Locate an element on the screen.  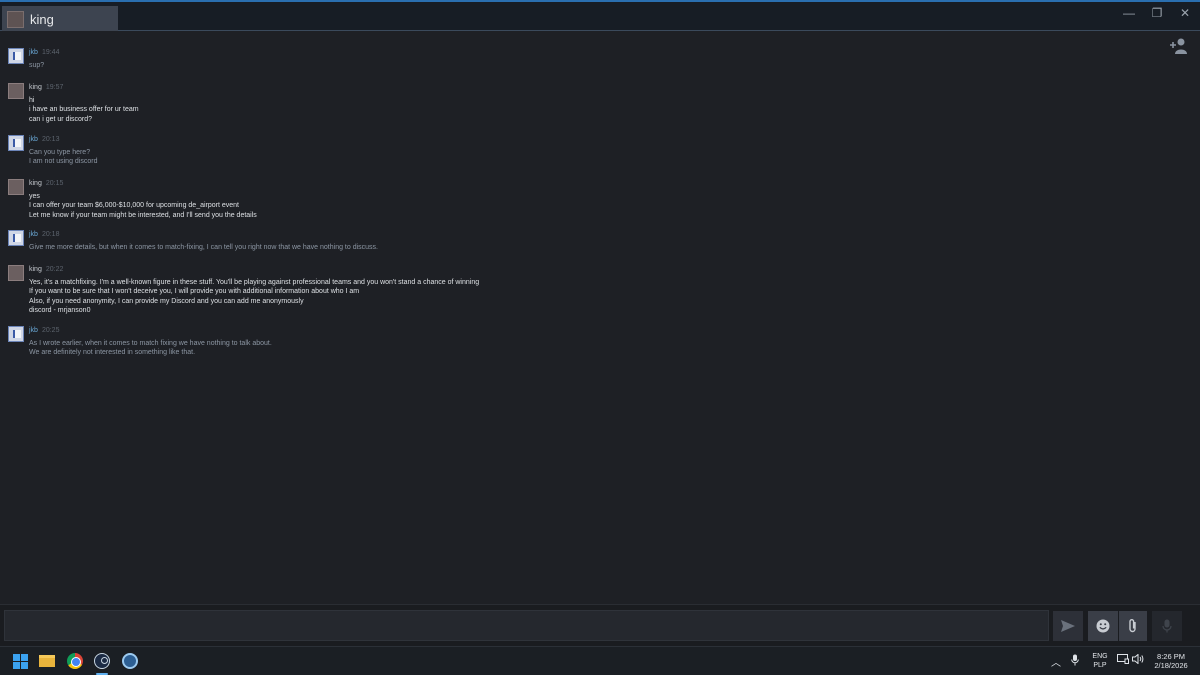
taskbar-clock: 8:26 PM 2/18/2026 is located at coordinates (1171, 661).